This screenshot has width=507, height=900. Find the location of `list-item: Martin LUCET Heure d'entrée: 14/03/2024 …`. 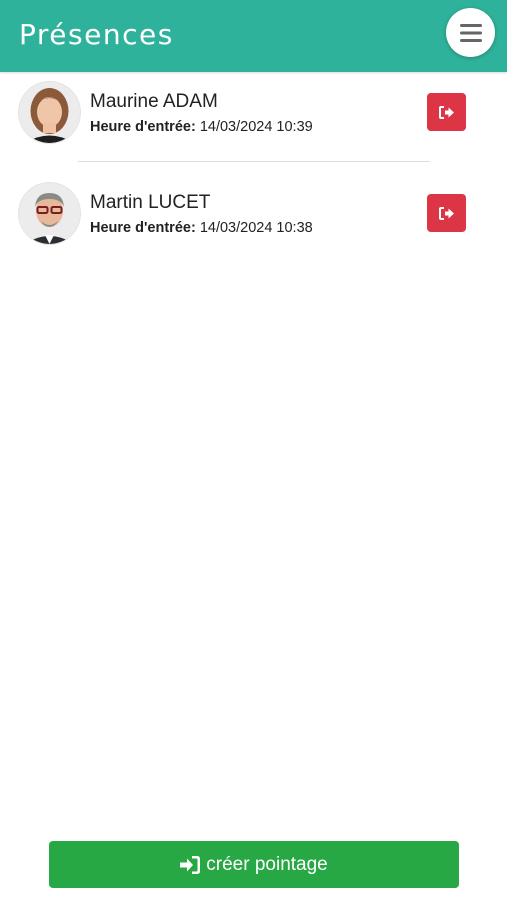

list-item: Martin LUCET Heure d'entrée: 14/03/2024 … is located at coordinates (253, 223).